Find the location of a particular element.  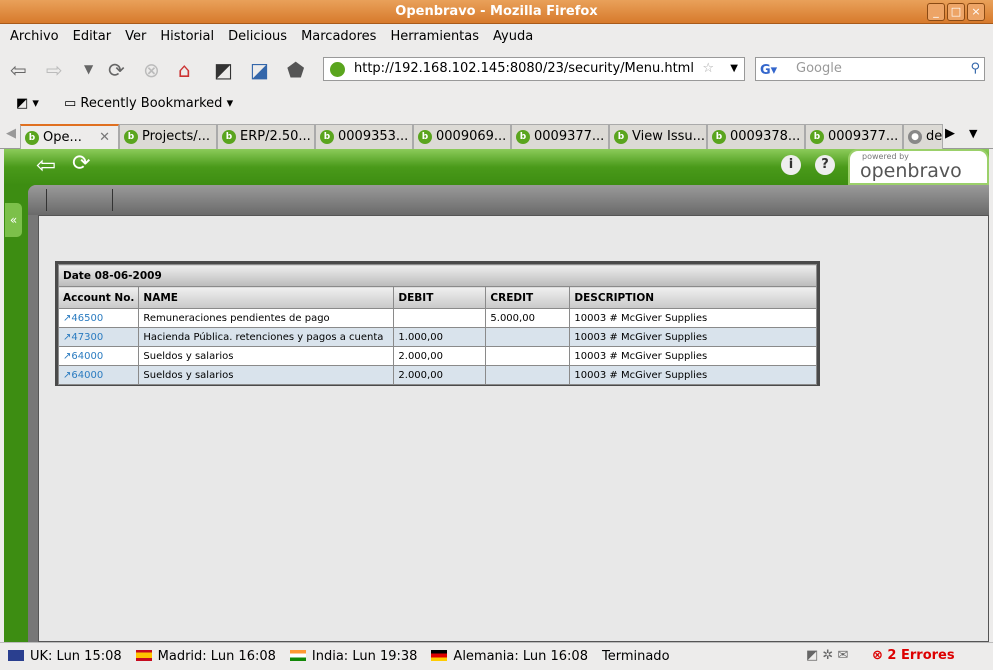

india-flag-icon is located at coordinates (297, 655).